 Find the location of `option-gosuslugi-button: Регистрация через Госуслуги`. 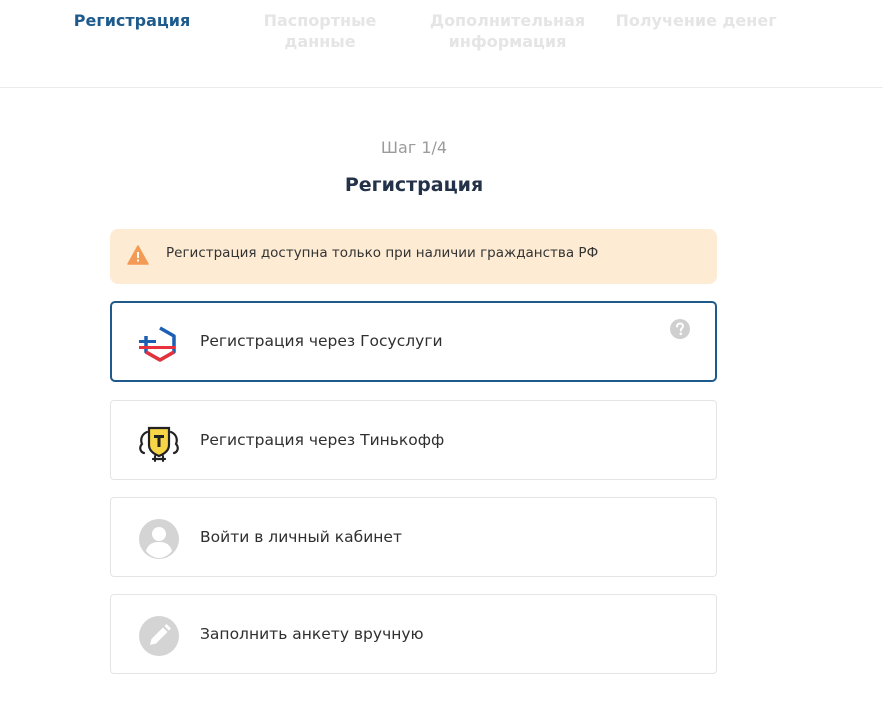

option-gosuslugi-button: Регистрация через Госуслуги is located at coordinates (413, 341).